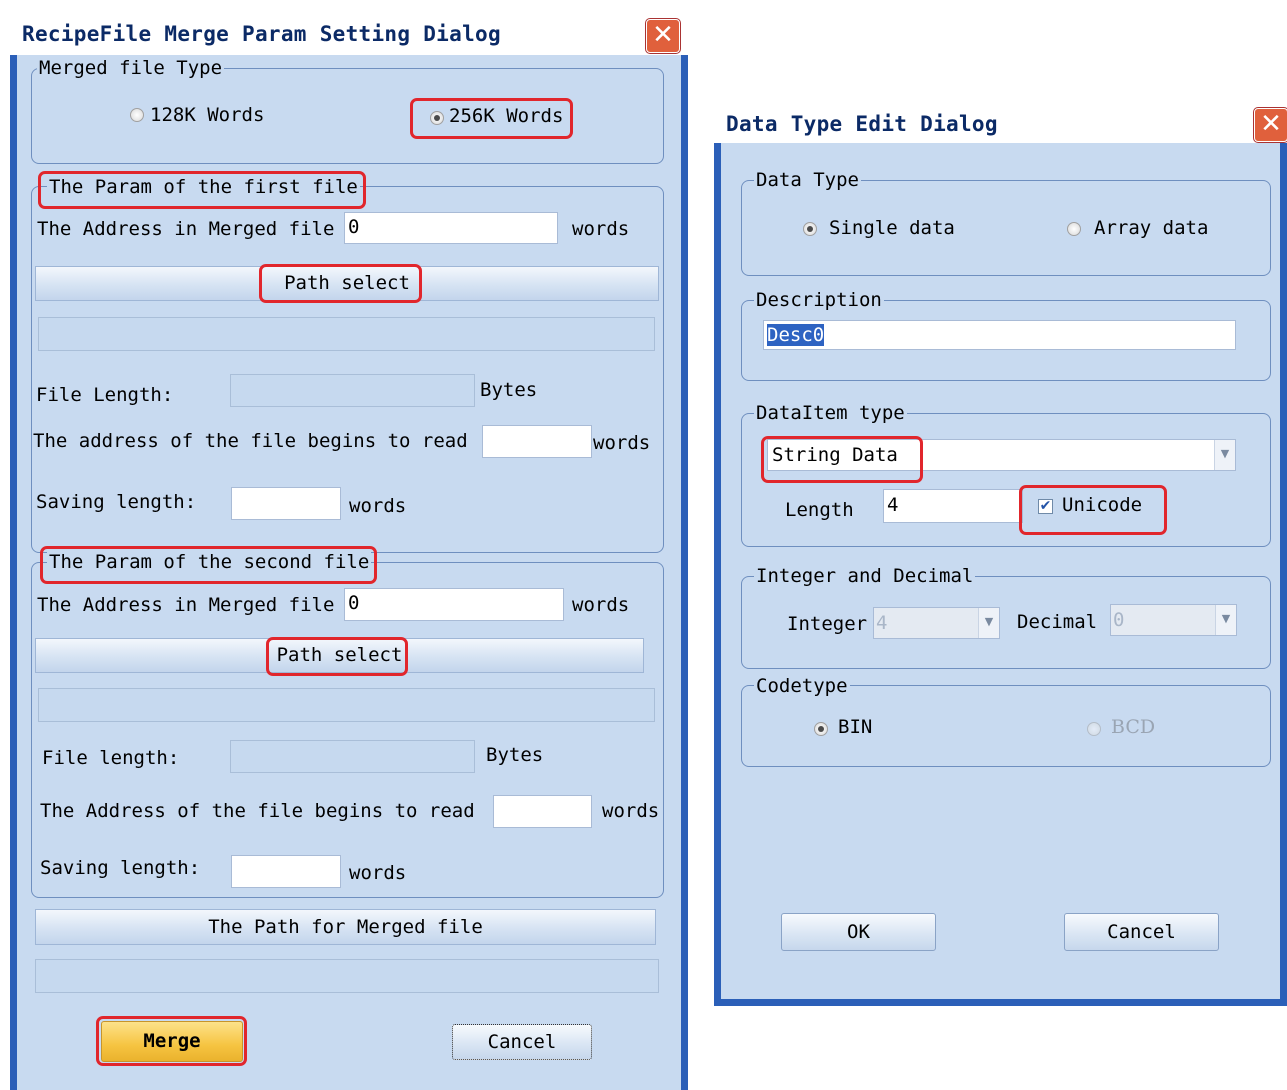  Describe the element at coordinates (1119, 620) in the screenshot. I see `decimal-value: 0` at that location.